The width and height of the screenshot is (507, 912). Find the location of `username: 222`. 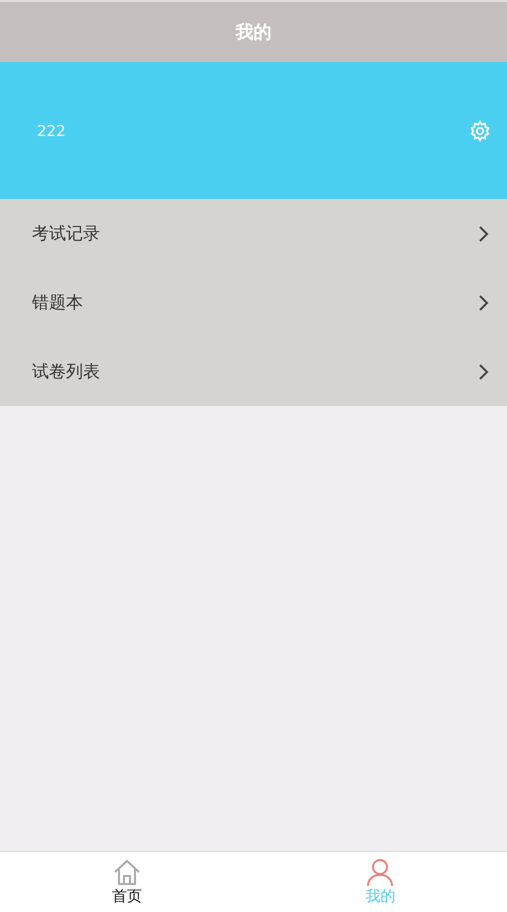

username: 222 is located at coordinates (51, 131).